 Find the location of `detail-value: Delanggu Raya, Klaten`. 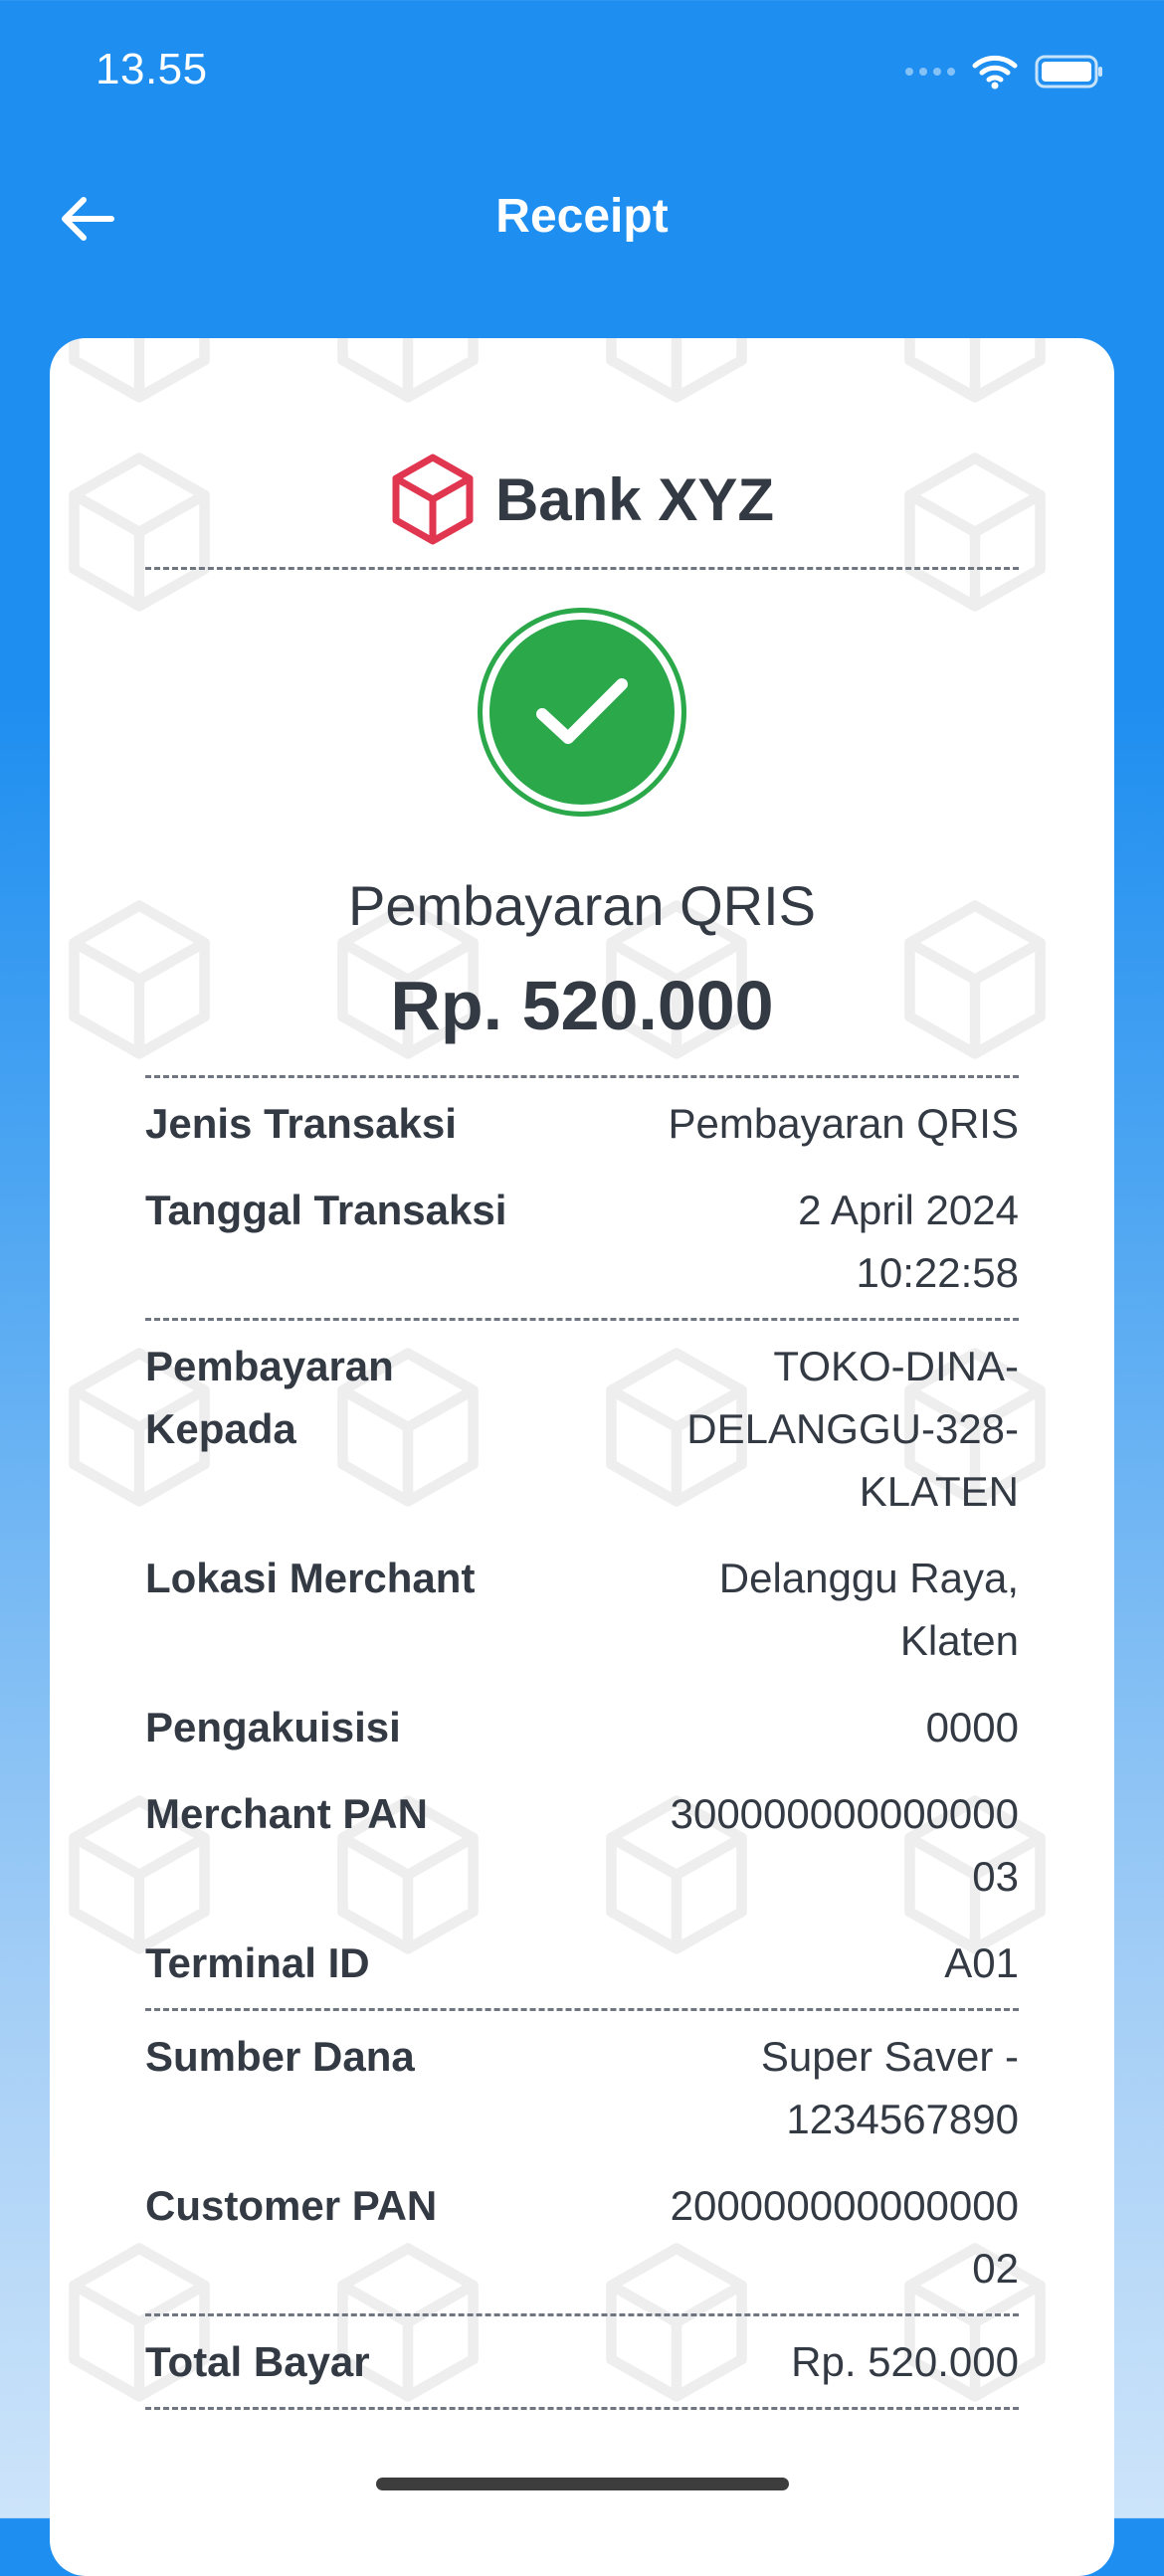

detail-value: Delanggu Raya, Klaten is located at coordinates (868, 1609).